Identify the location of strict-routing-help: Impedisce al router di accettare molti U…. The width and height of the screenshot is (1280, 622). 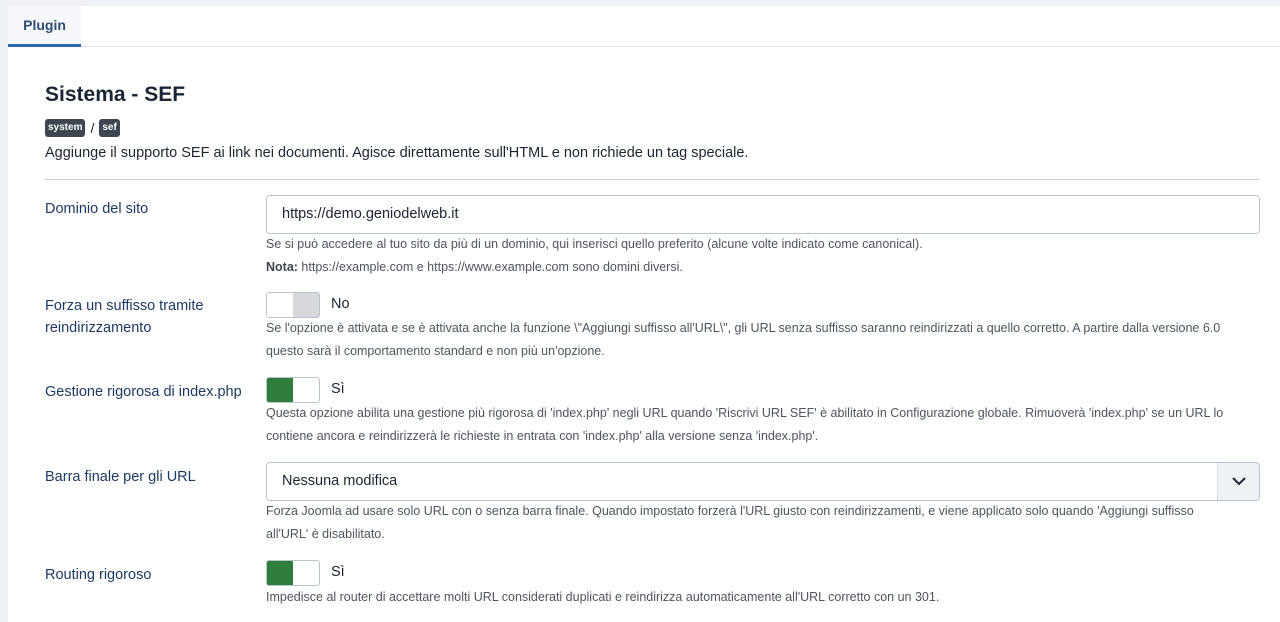
(603, 597).